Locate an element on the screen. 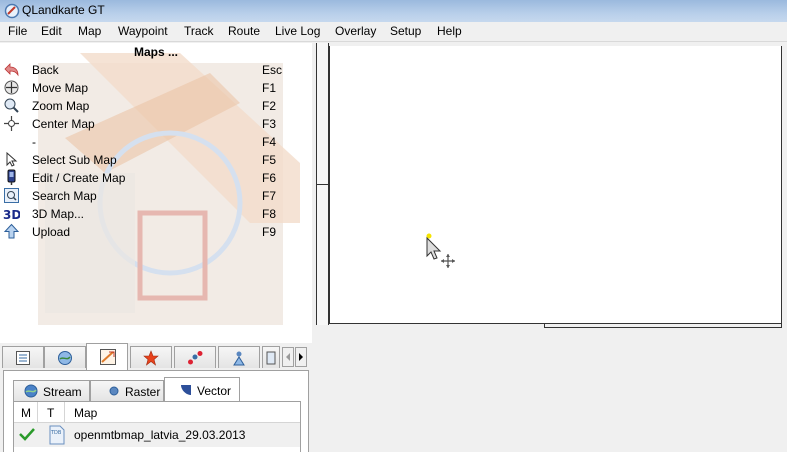 The image size is (787, 452). menu-waypoint: Waypoint is located at coordinates (143, 31).